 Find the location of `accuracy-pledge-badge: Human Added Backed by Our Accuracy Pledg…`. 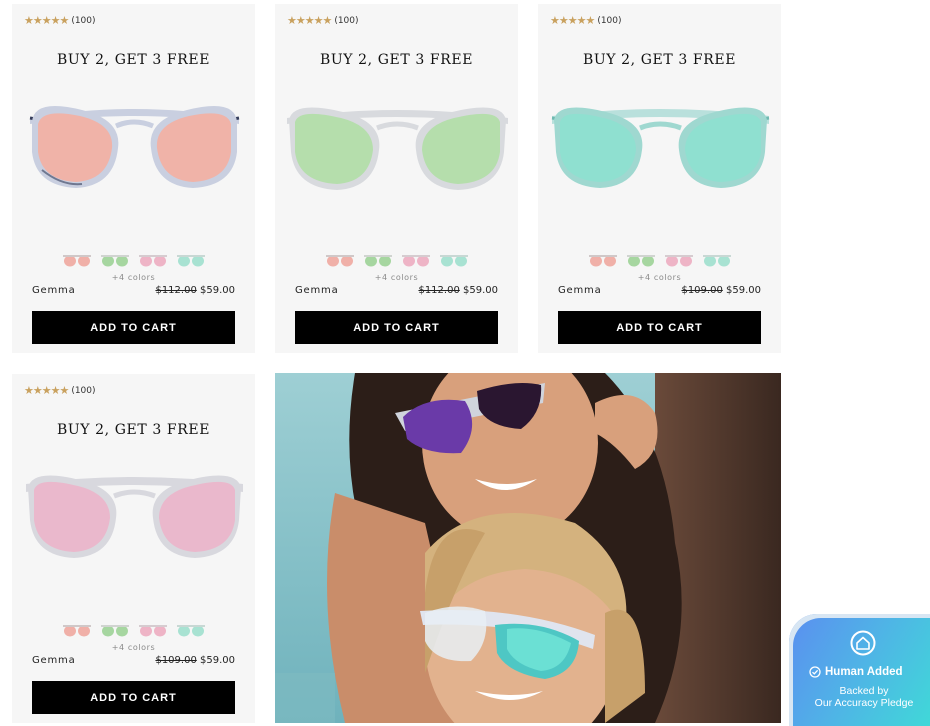

accuracy-pledge-badge: Human Added Backed by Our Accuracy Pledg… is located at coordinates (859, 670).